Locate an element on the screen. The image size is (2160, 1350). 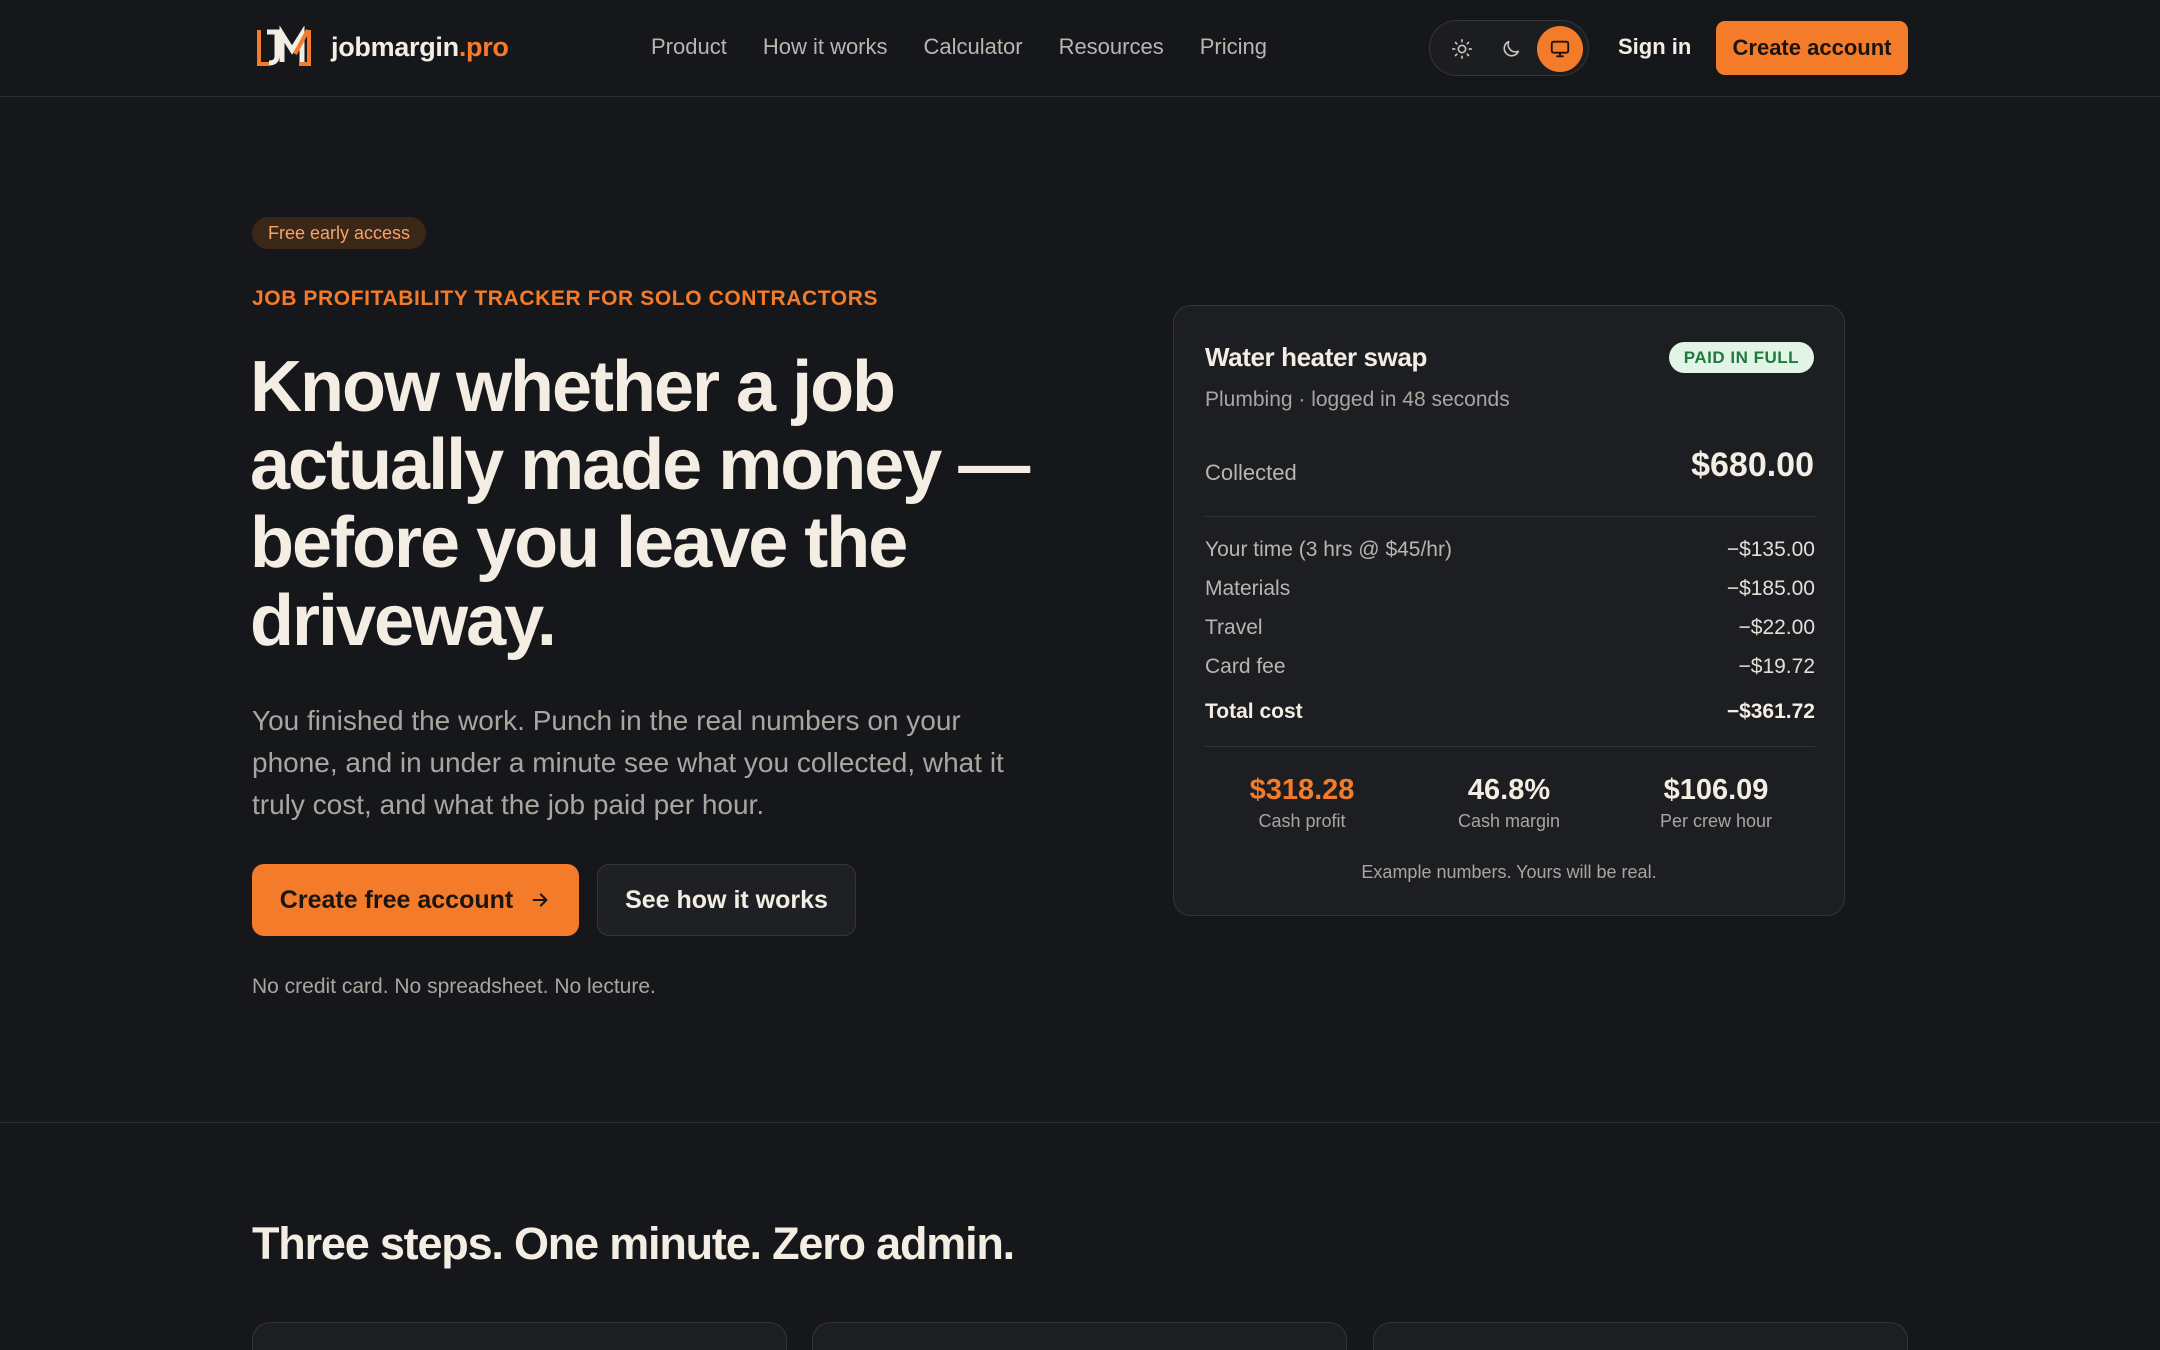
theme-system-button is located at coordinates (1560, 49).